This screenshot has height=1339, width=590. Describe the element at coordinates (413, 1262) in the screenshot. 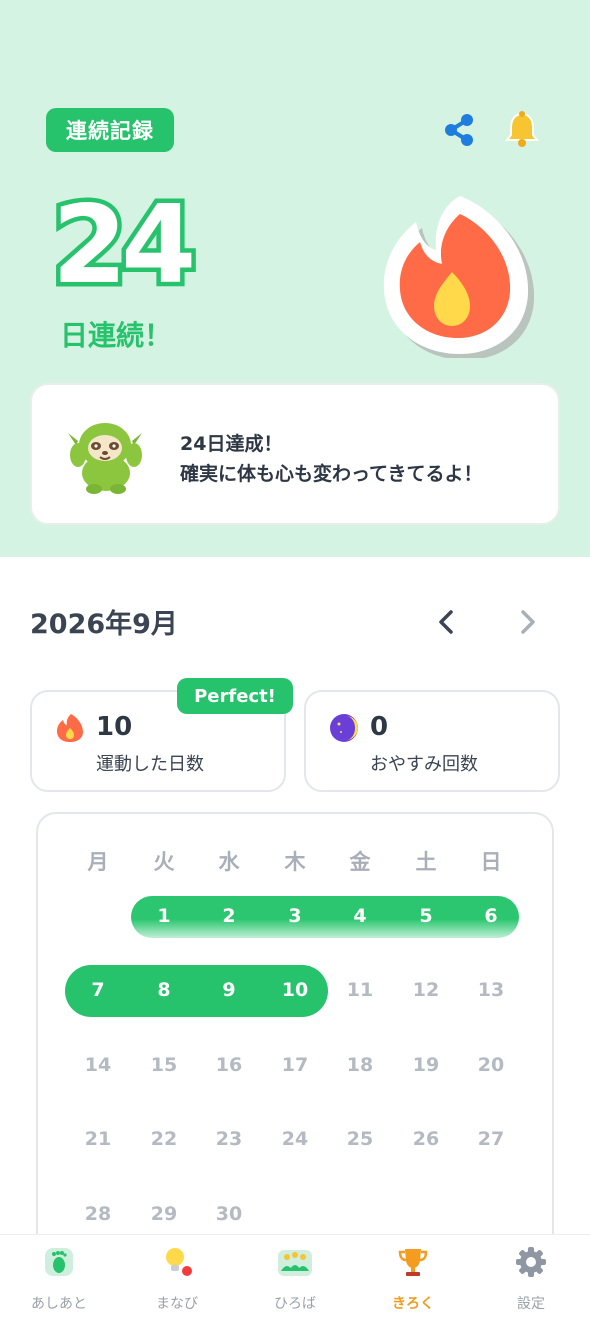

I see `trophy-icon` at that location.